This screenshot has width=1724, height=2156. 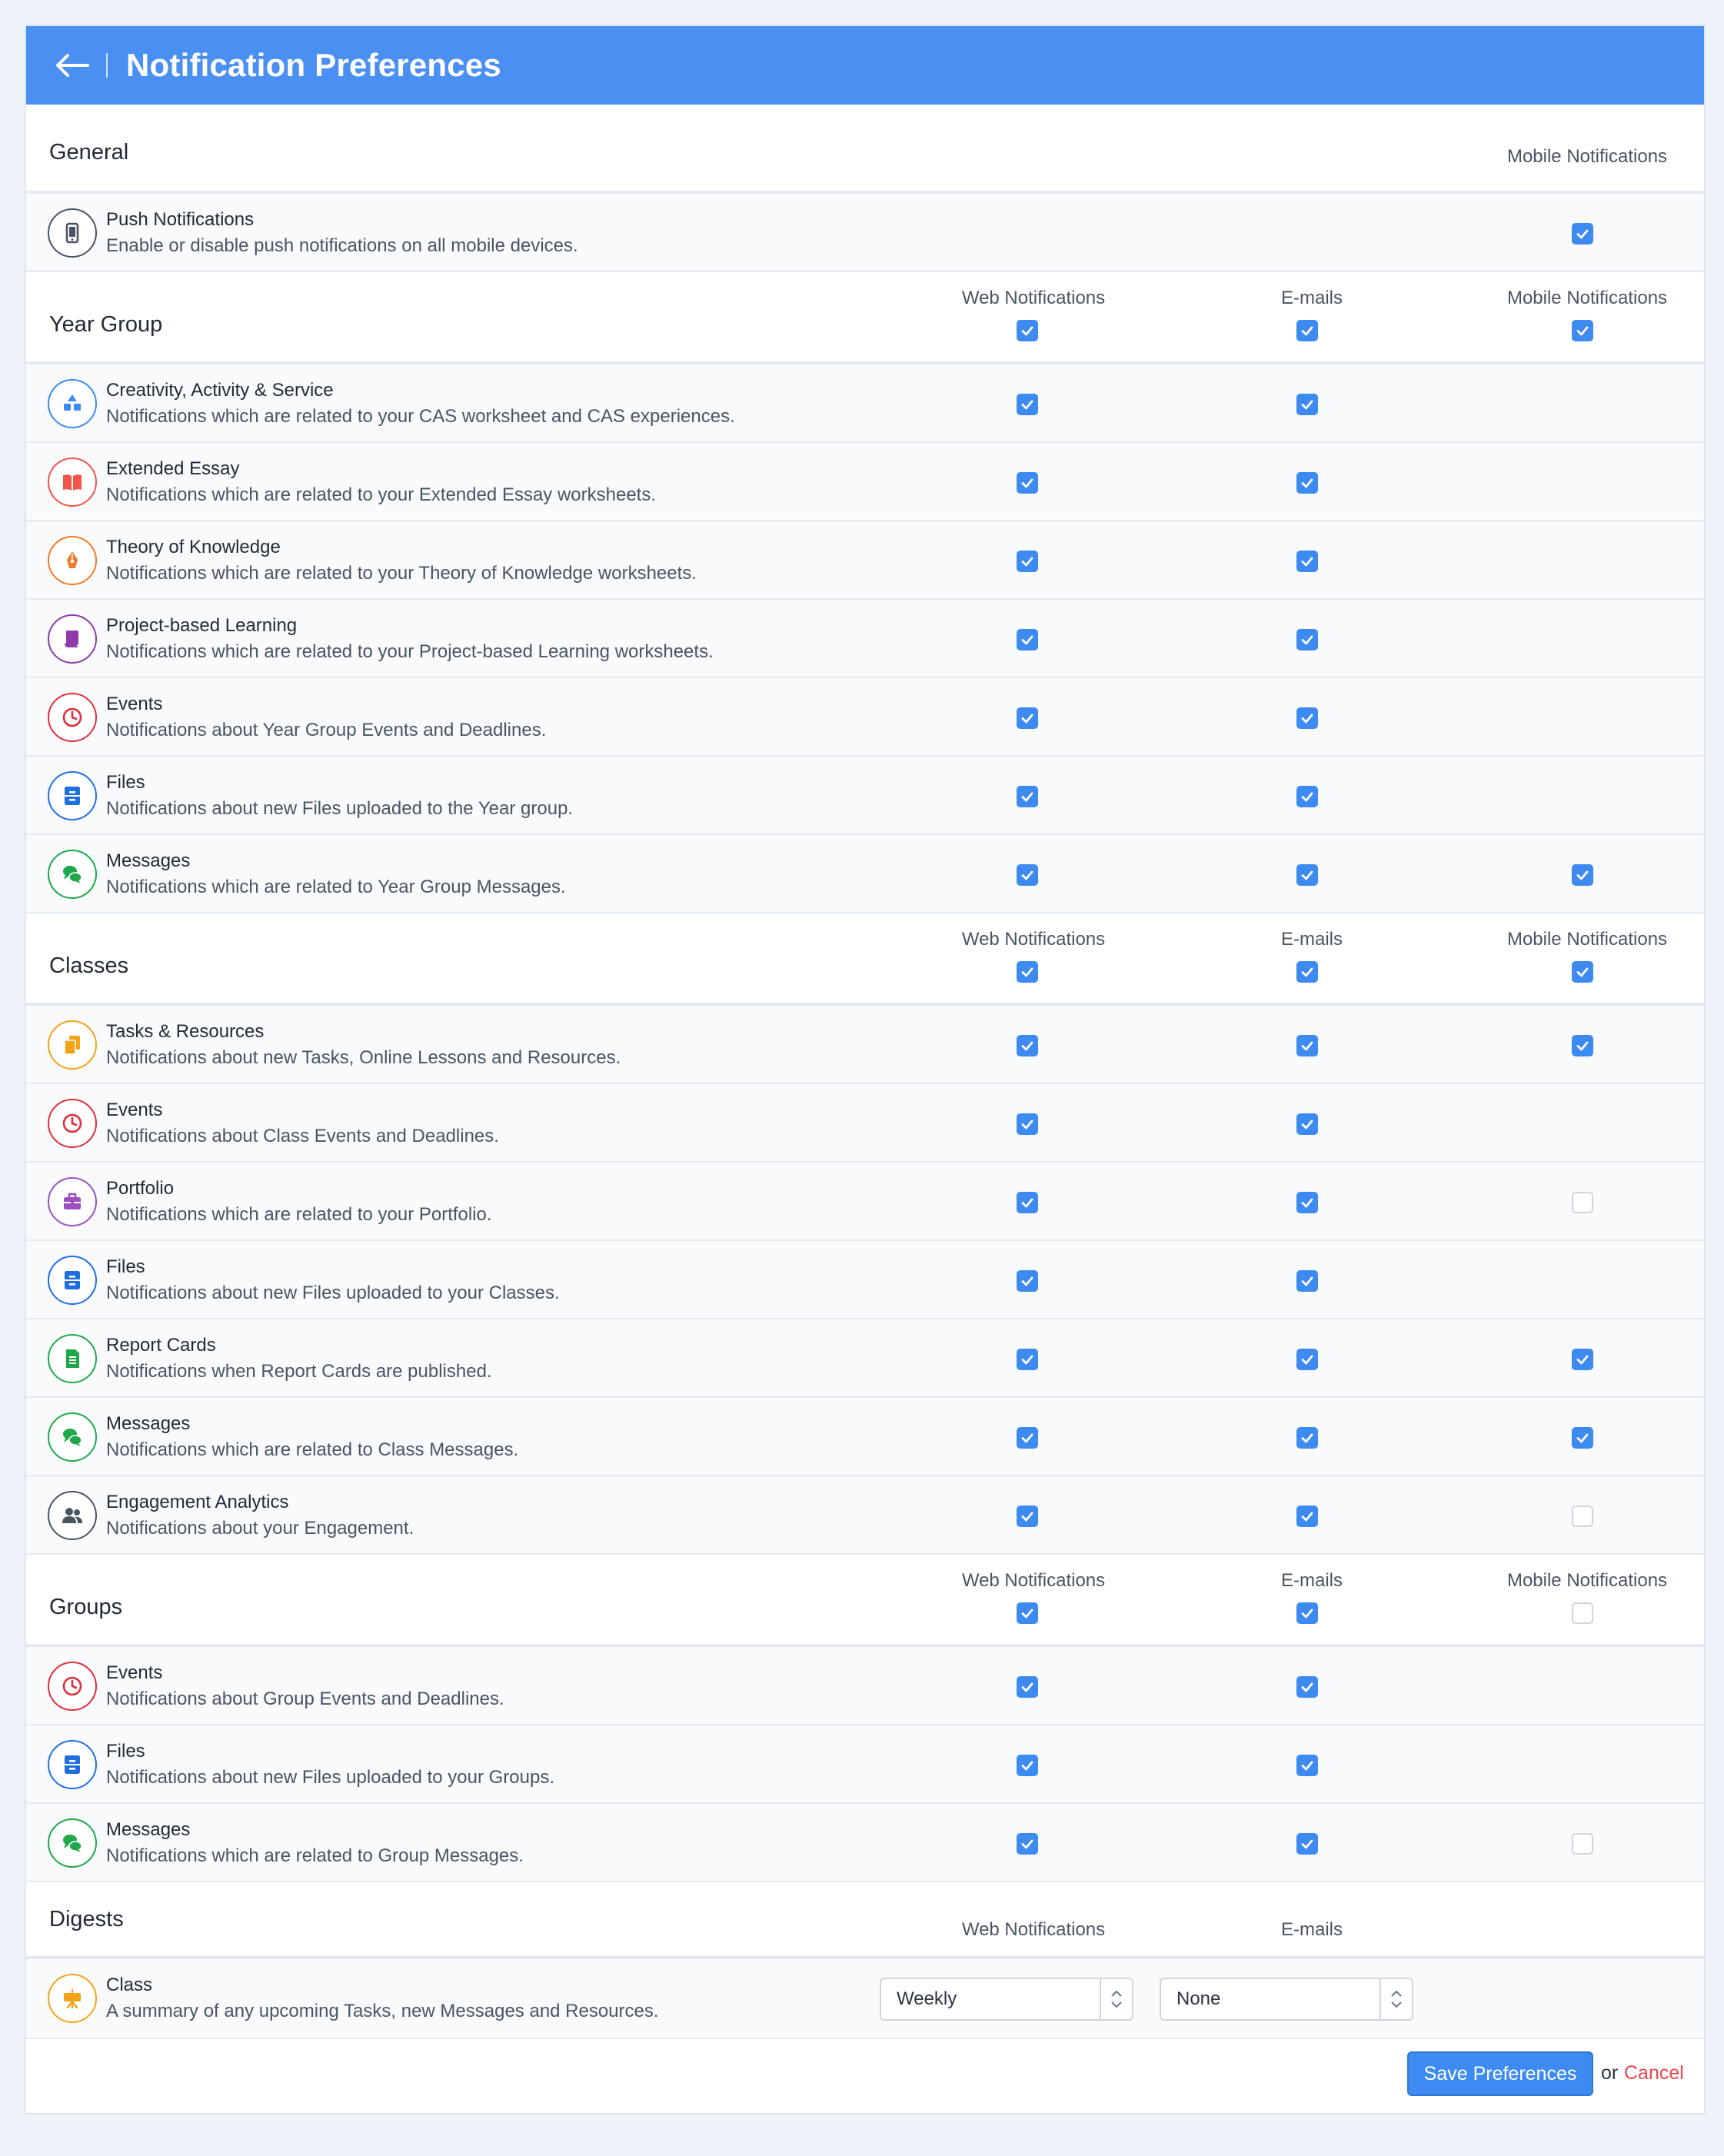 I want to click on row-description: Notifications about your Engagement., so click(x=260, y=1528).